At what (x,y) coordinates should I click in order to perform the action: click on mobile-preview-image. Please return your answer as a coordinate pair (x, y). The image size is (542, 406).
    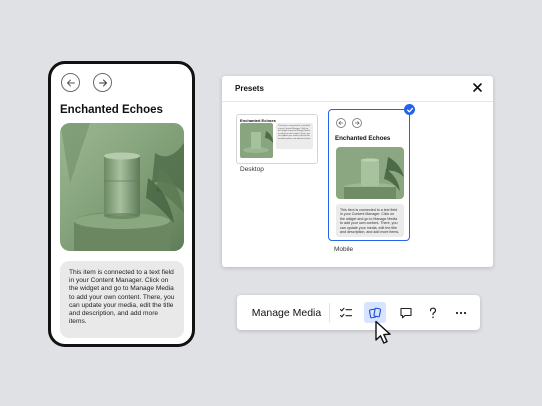
    Looking at the image, I should click on (370, 173).